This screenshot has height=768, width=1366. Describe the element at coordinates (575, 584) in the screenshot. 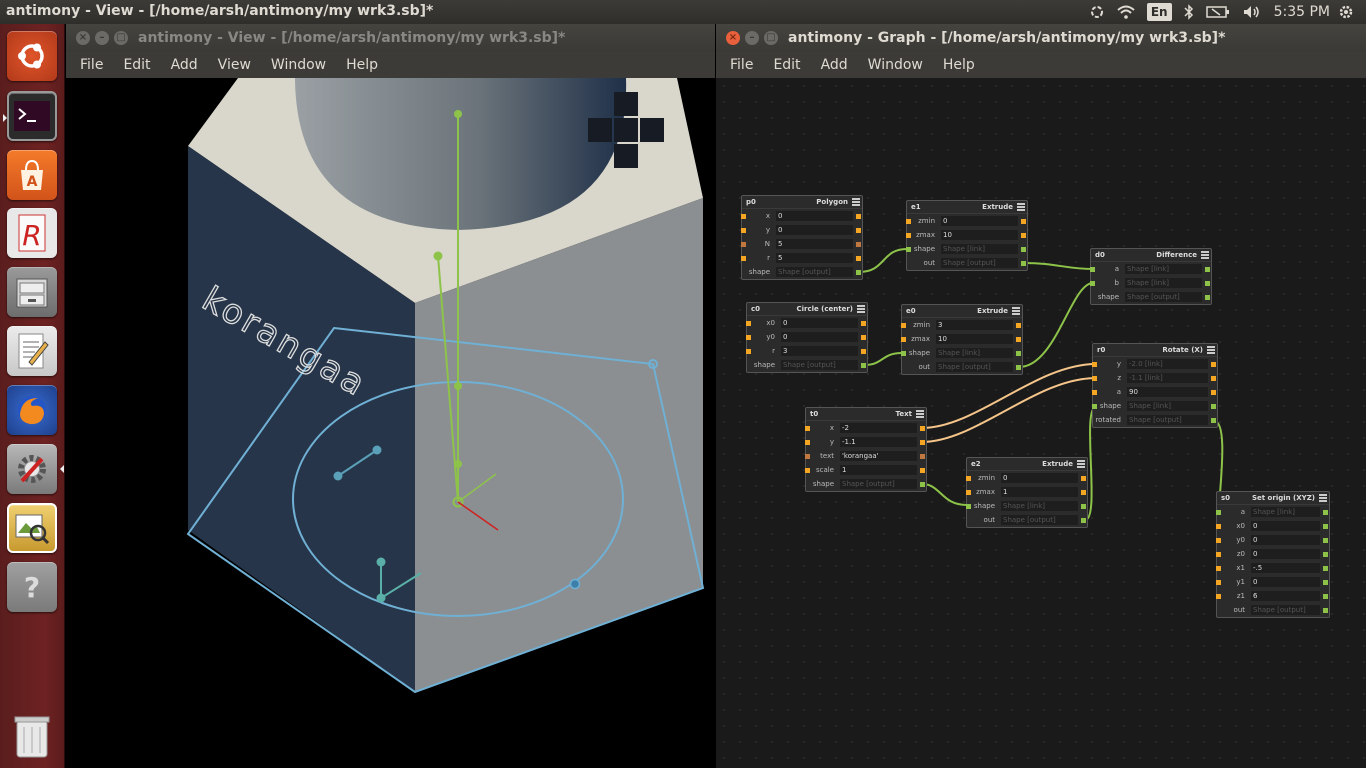

I see `circle-edge-handle` at that location.